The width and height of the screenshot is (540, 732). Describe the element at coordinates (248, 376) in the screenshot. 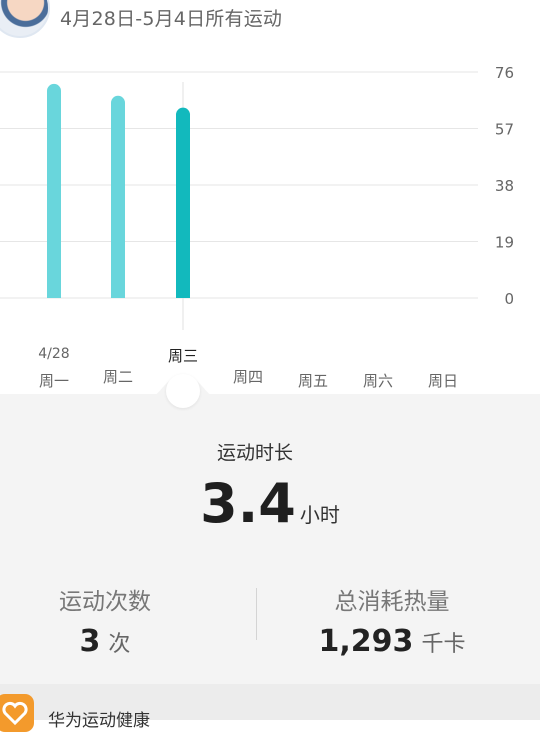

I see `day-label: 周四` at that location.